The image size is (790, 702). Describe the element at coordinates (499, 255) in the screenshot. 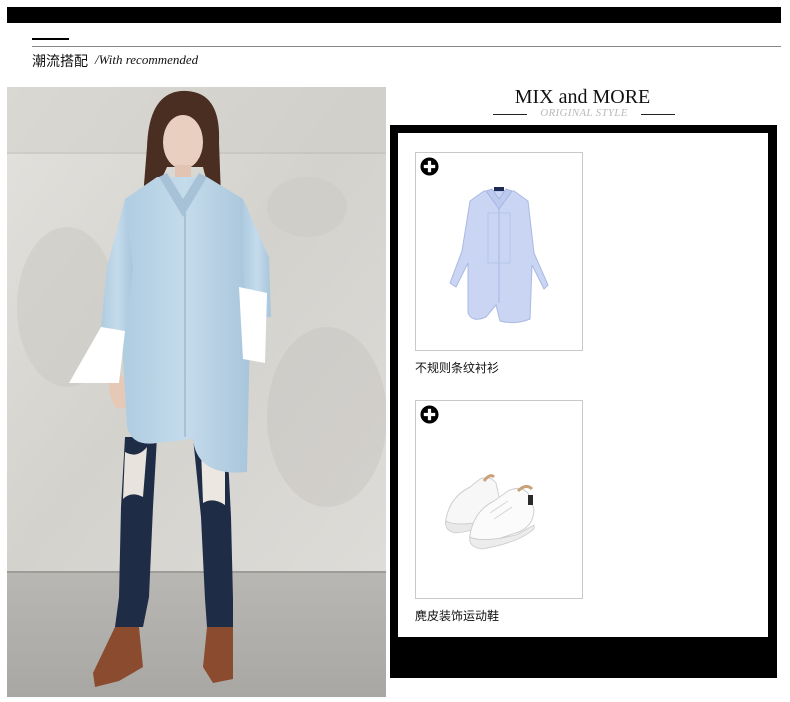

I see `shirt-product-image` at that location.